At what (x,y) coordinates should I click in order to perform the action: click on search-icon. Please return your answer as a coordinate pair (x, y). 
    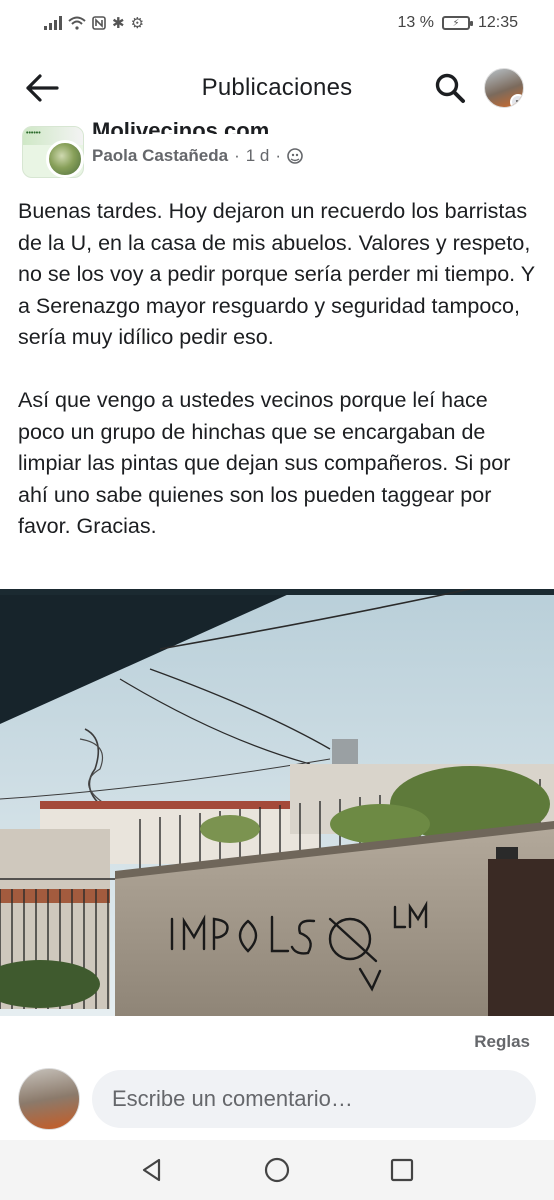
    Looking at the image, I should click on (450, 88).